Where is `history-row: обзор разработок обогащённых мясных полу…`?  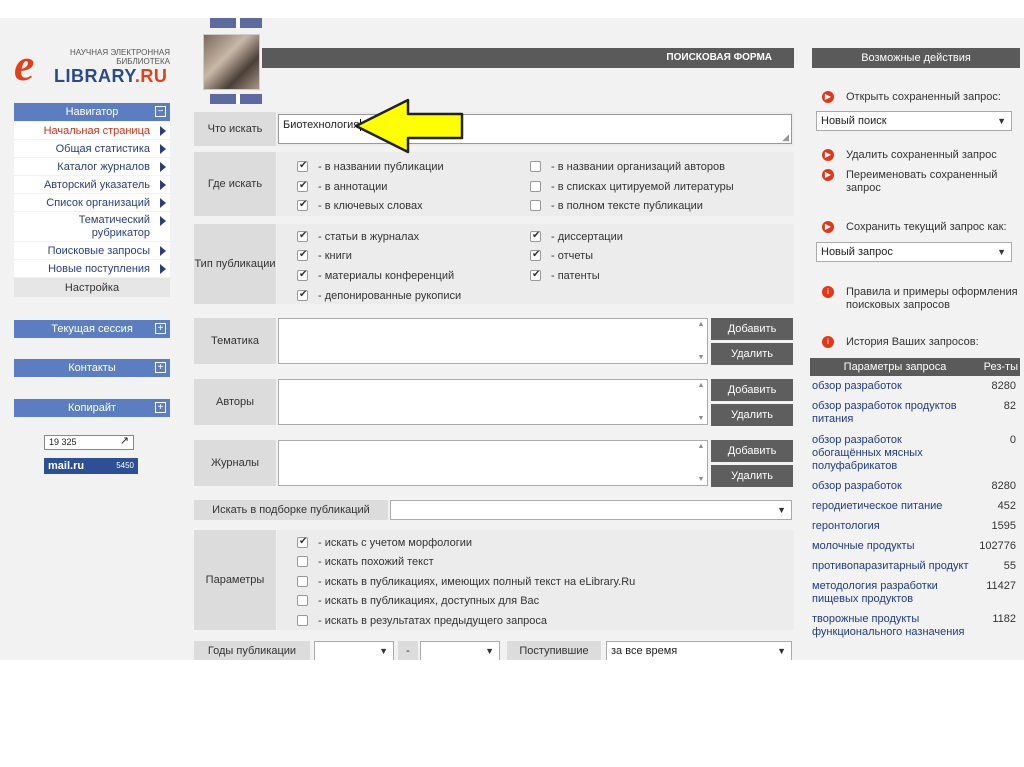
history-row: обзор разработок обогащённых мясных полу… is located at coordinates (915, 453).